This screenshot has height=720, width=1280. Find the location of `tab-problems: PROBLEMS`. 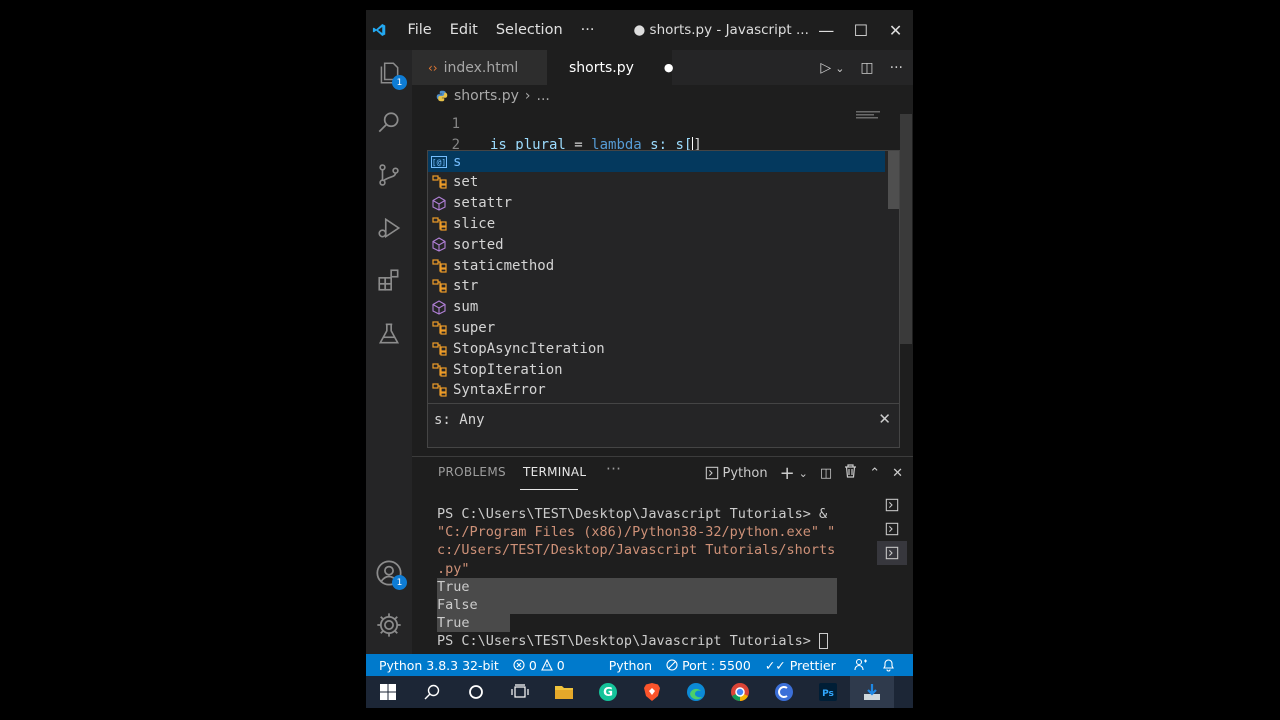

tab-problems: PROBLEMS is located at coordinates (472, 472).